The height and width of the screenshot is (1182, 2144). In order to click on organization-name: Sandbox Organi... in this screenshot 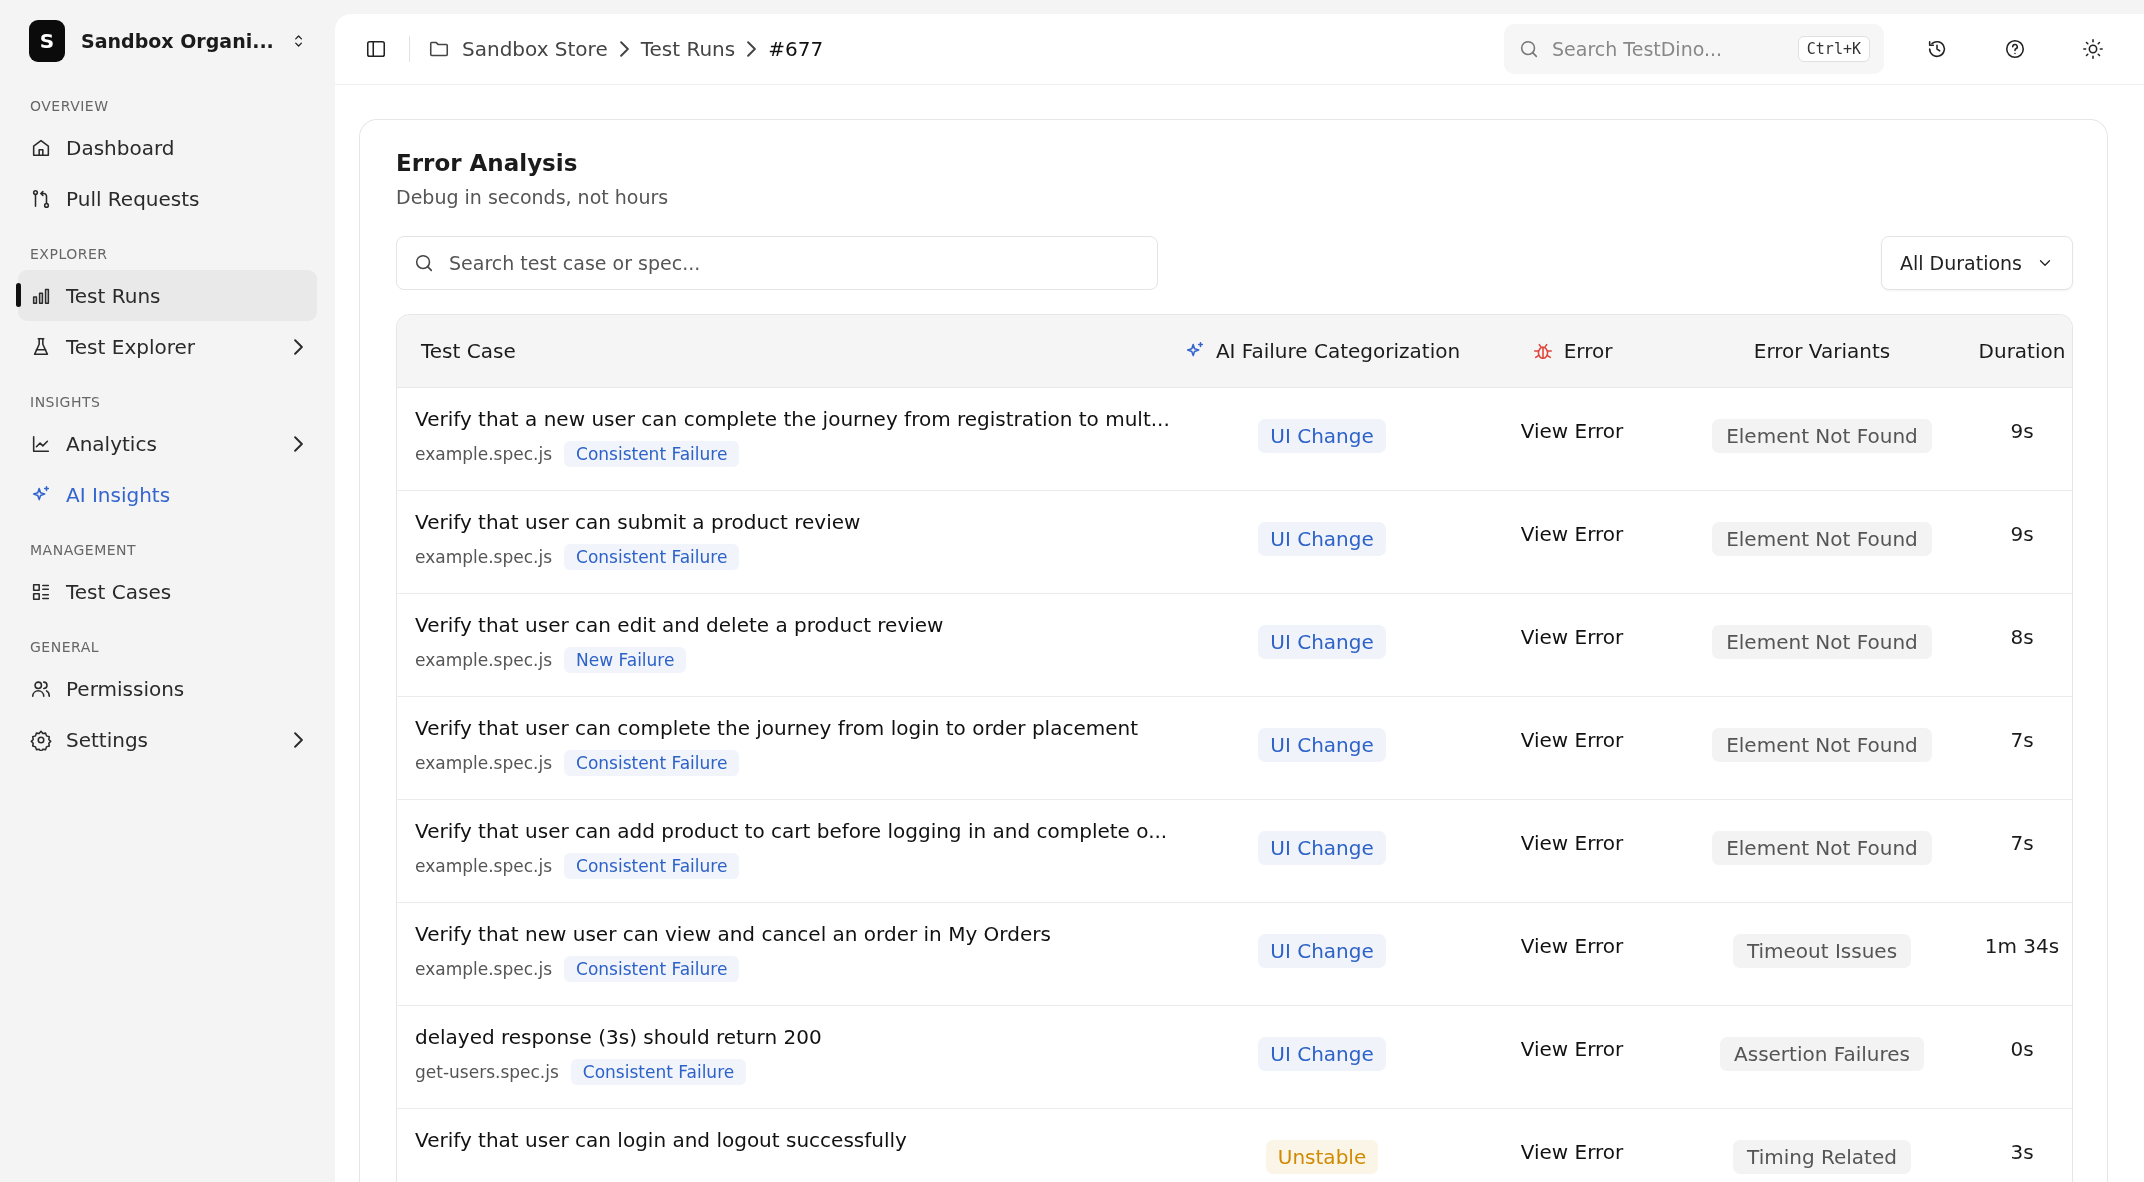, I will do `click(177, 41)`.